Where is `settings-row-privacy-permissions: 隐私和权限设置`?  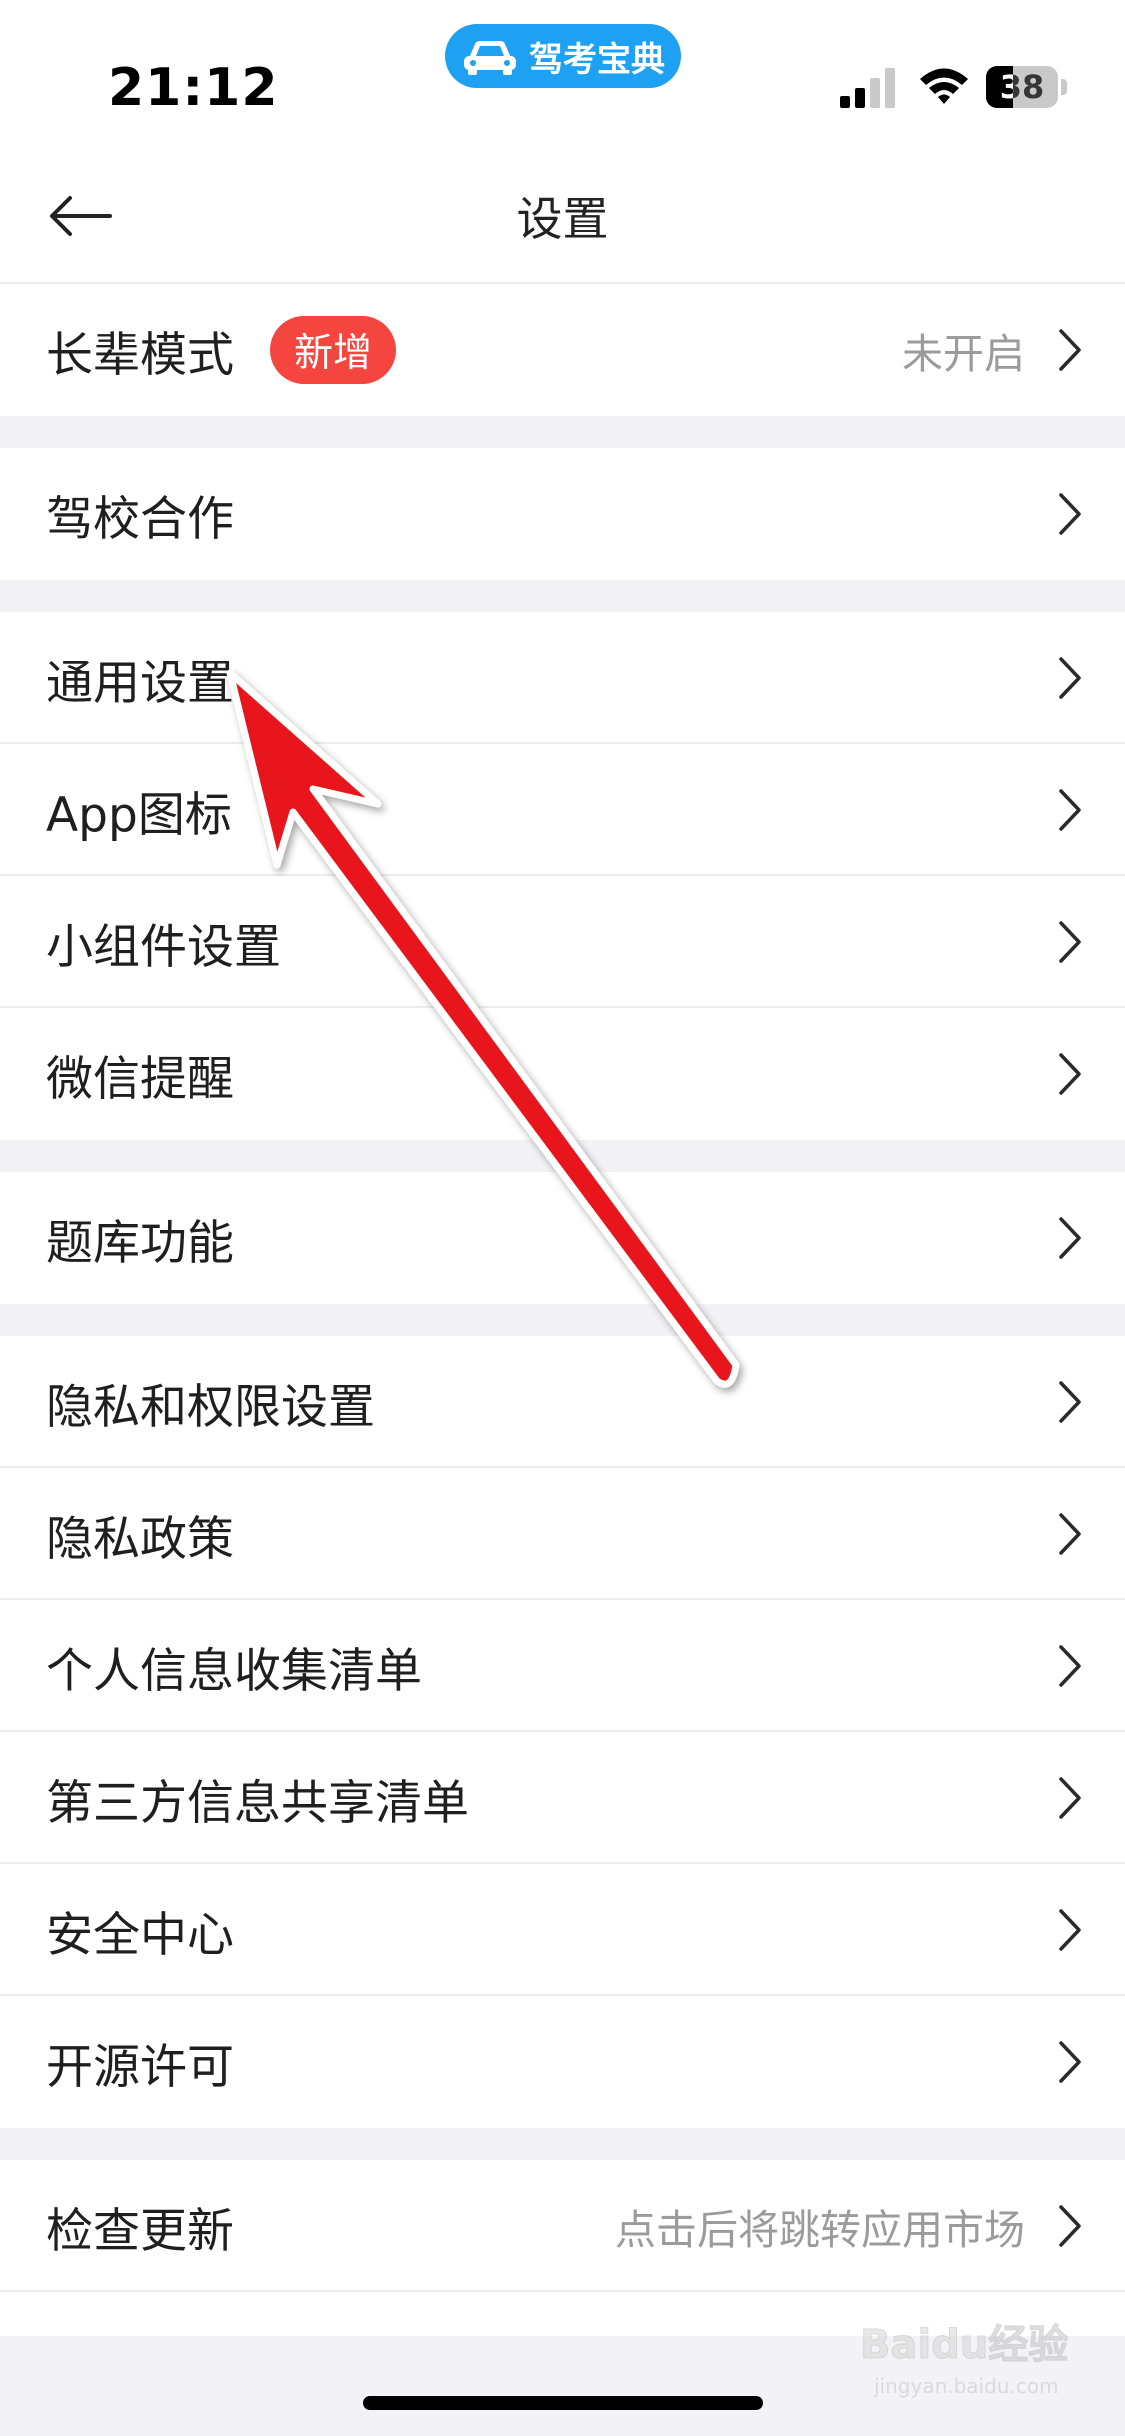 settings-row-privacy-permissions: 隐私和权限设置 is located at coordinates (562, 1402).